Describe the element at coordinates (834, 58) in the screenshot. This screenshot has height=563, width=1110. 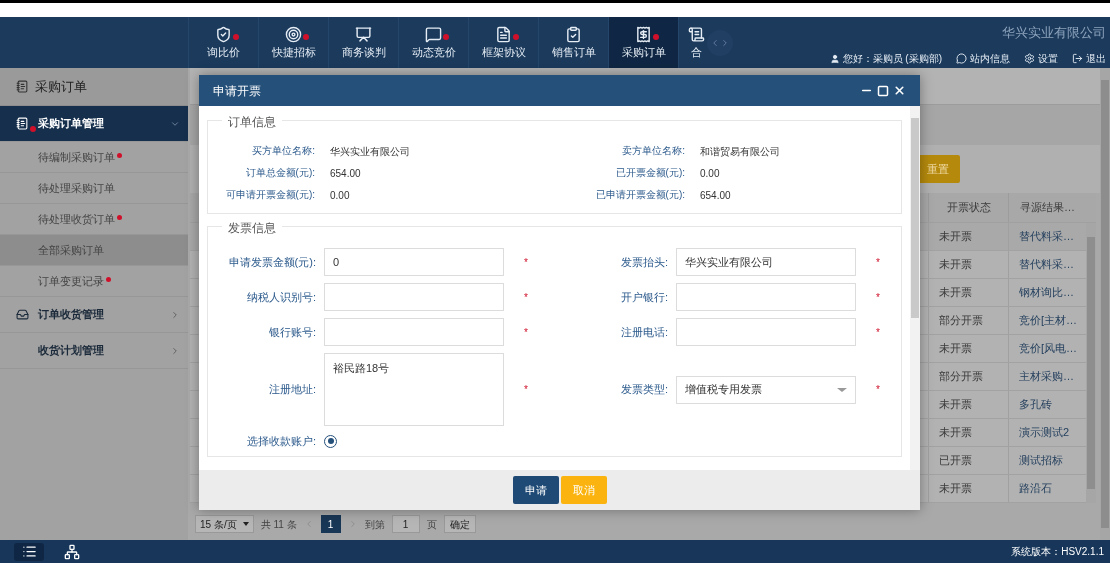
I see `user-icon` at that location.